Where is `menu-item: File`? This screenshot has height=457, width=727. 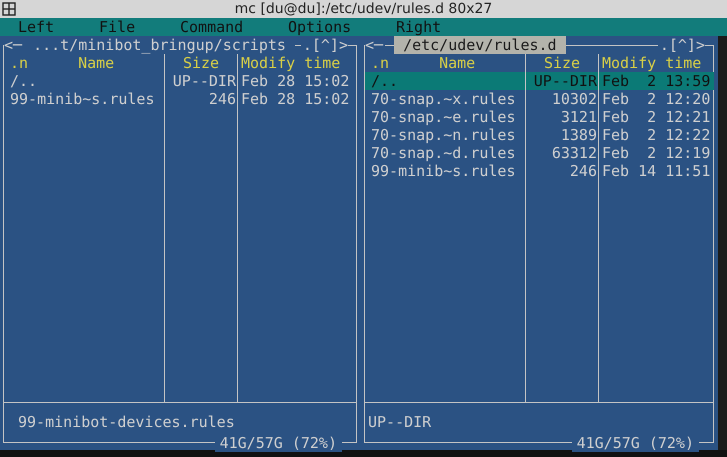 menu-item: File is located at coordinates (139, 27).